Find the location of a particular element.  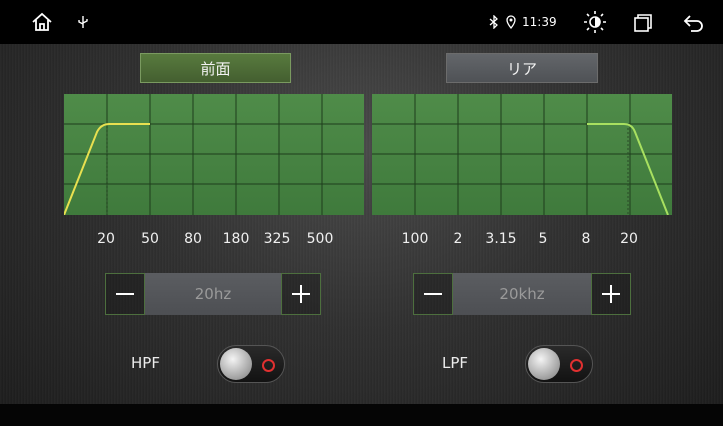

location-icon is located at coordinates (511, 22).